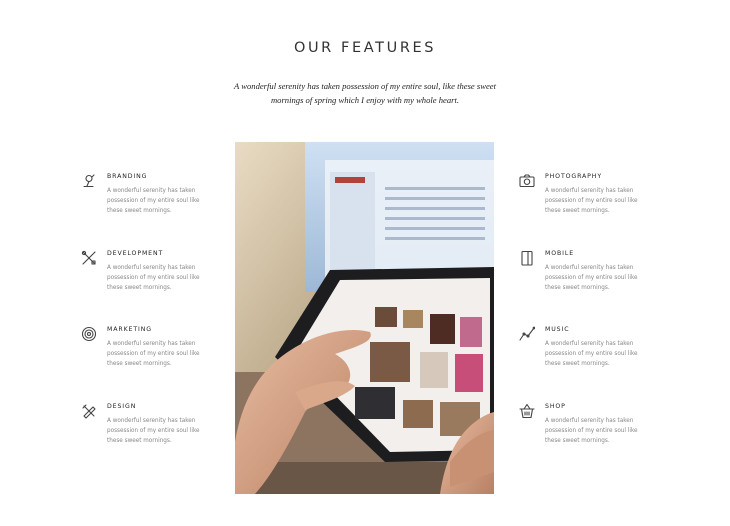 The width and height of the screenshot is (730, 526). I want to click on basket-icon, so click(527, 411).